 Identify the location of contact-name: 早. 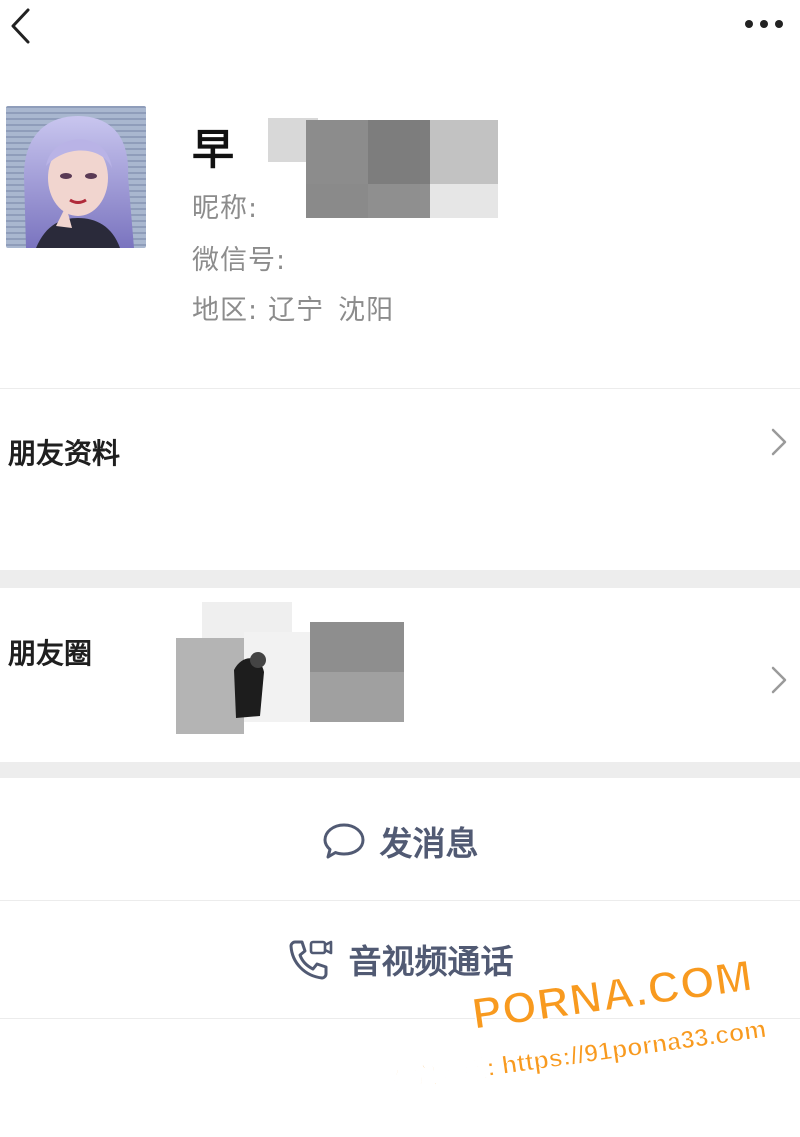
(213, 149).